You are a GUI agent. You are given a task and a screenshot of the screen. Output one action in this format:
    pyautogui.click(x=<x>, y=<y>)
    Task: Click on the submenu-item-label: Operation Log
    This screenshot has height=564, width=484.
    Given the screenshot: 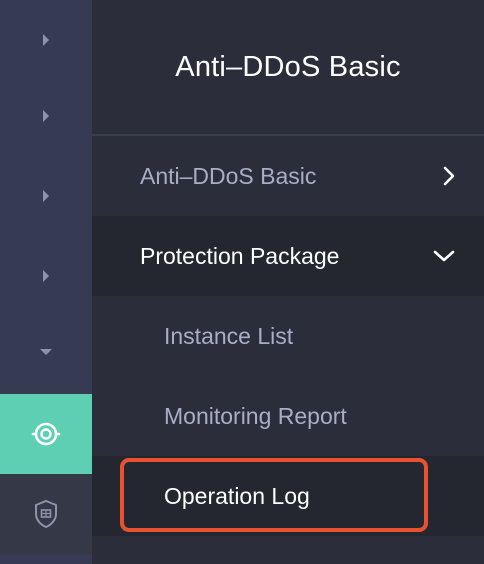 What is the action you would take?
    pyautogui.click(x=237, y=495)
    